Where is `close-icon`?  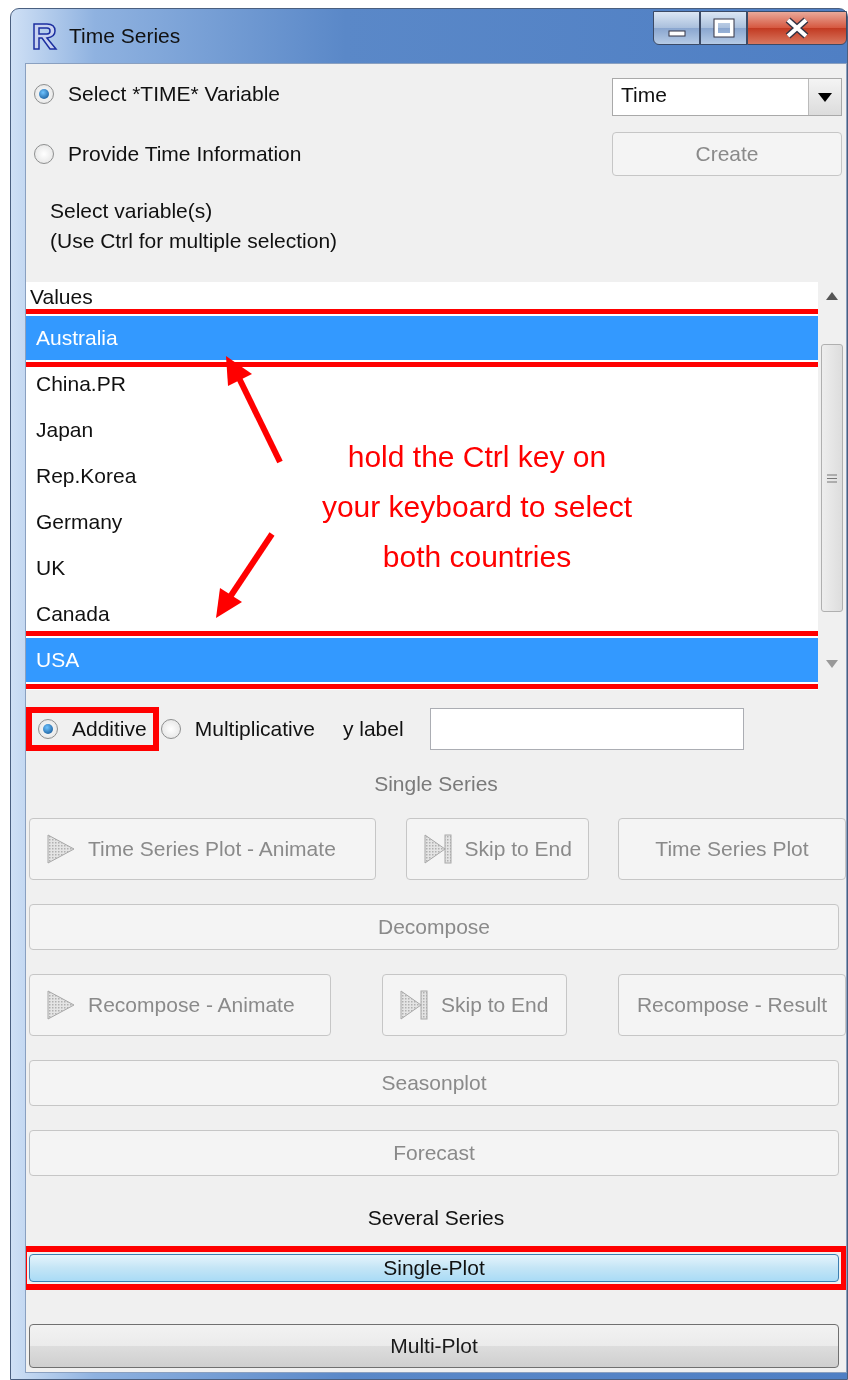 close-icon is located at coordinates (797, 28).